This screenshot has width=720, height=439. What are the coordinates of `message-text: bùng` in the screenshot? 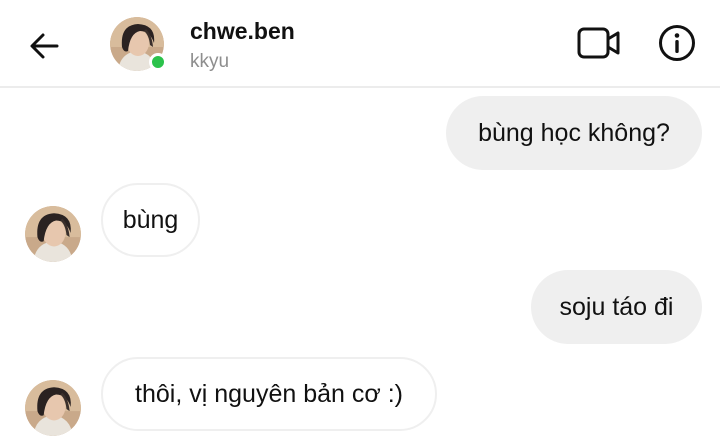 It's located at (150, 220).